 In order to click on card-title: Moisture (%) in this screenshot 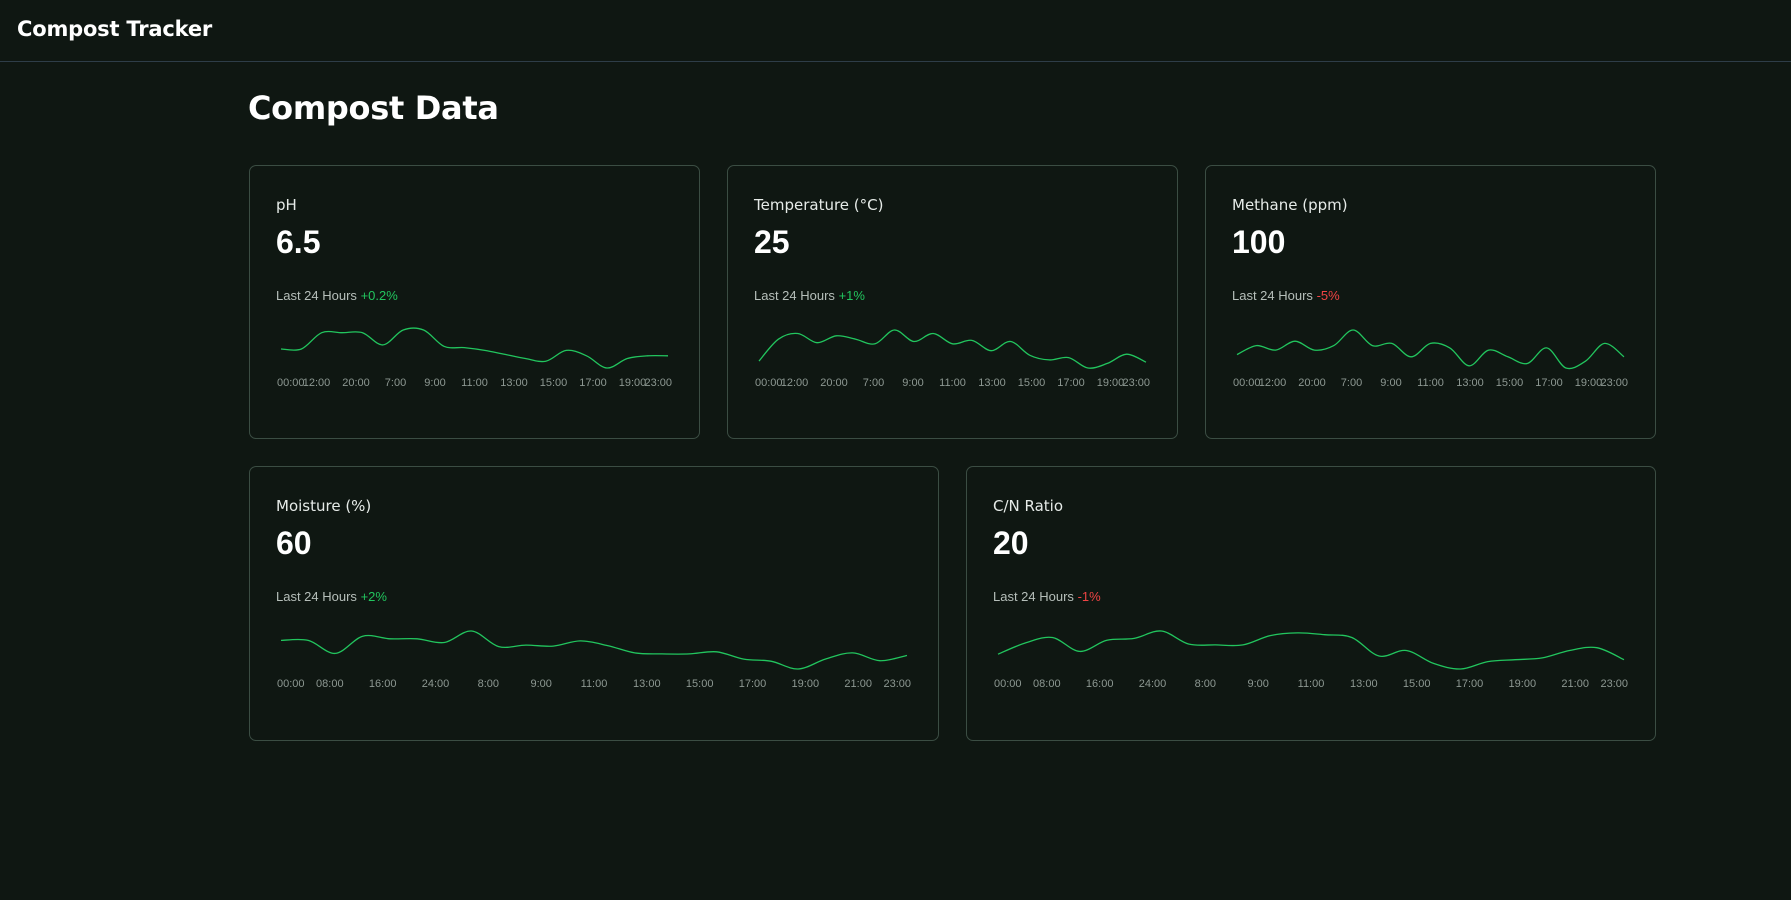, I will do `click(324, 506)`.